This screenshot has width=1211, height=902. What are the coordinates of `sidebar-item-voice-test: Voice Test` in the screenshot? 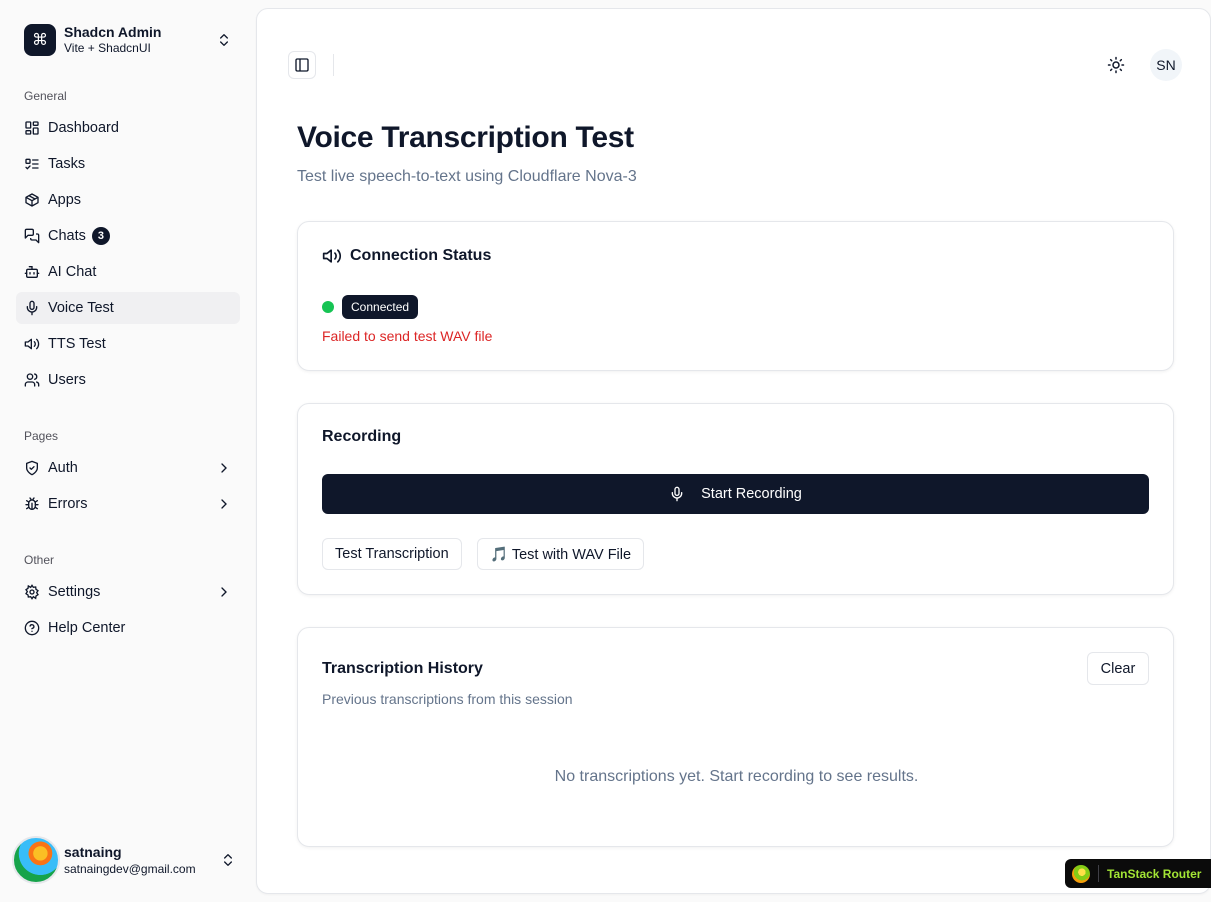 It's located at (128, 308).